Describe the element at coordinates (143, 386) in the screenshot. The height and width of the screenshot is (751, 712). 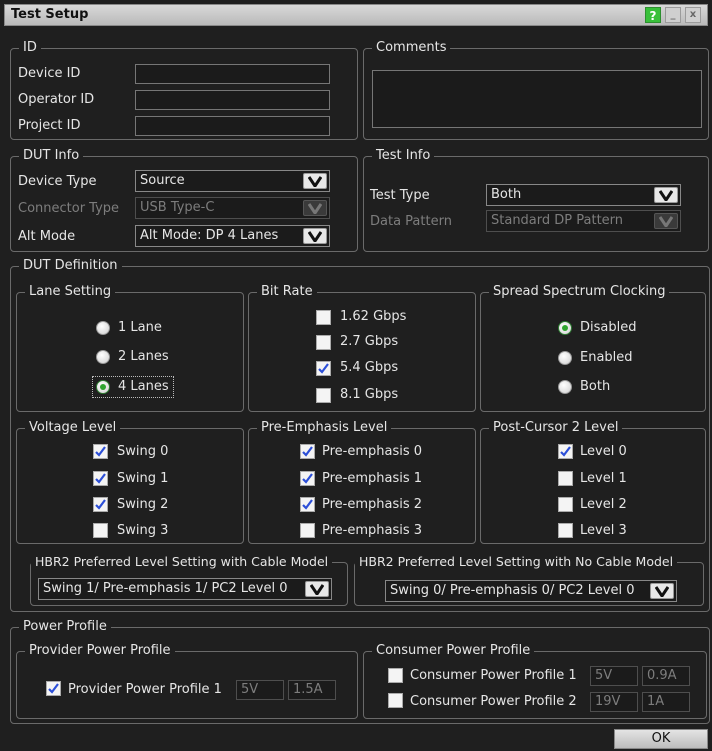
I see `lane-4-label: 4 Lanes` at that location.